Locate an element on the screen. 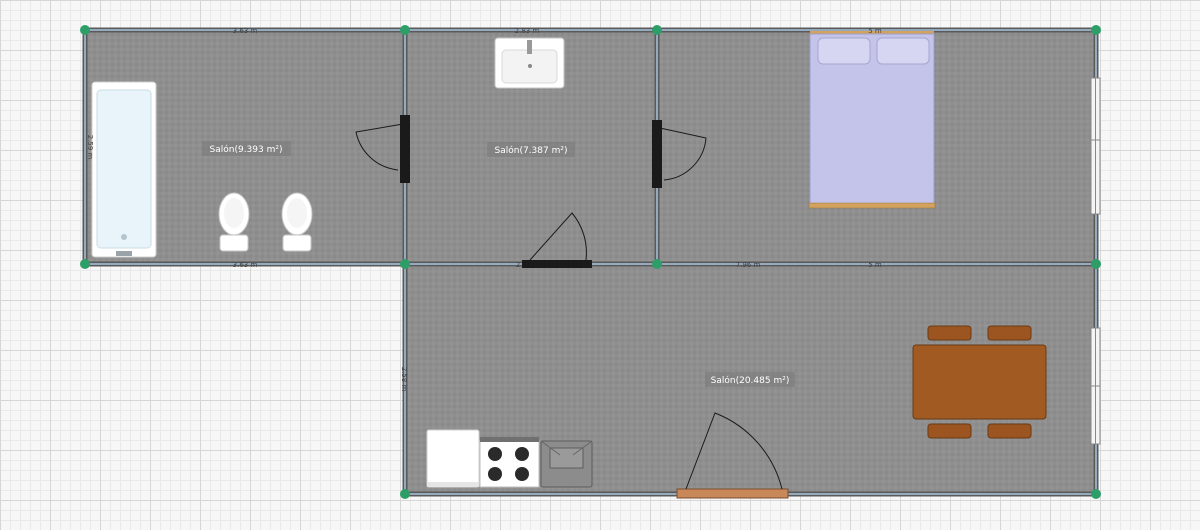  bed-icon is located at coordinates (872, 120).